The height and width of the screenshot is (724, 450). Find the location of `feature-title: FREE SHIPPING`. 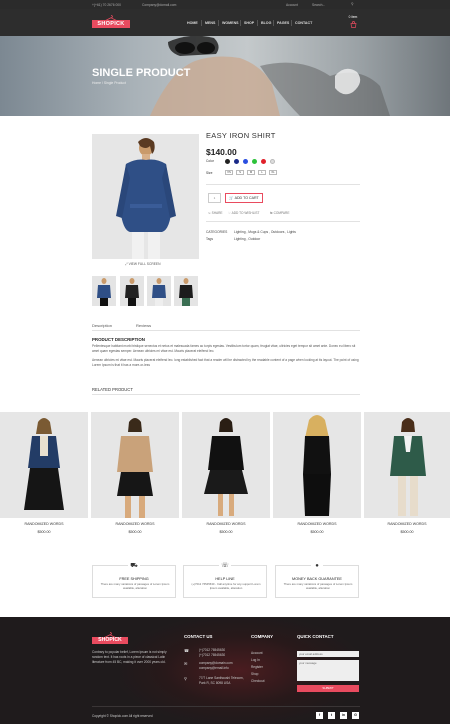

feature-title: FREE SHIPPING is located at coordinates (134, 579).